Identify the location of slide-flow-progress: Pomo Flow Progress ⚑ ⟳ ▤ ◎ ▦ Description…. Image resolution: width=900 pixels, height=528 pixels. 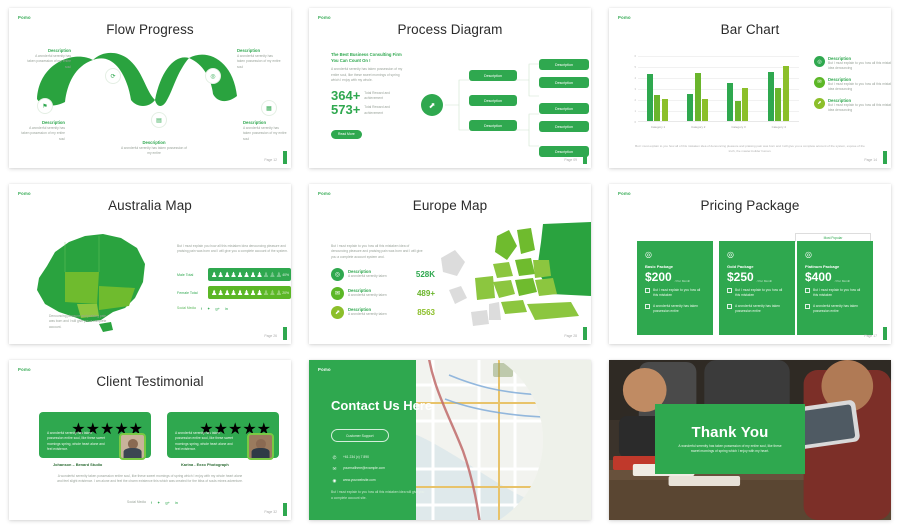
(150, 88).